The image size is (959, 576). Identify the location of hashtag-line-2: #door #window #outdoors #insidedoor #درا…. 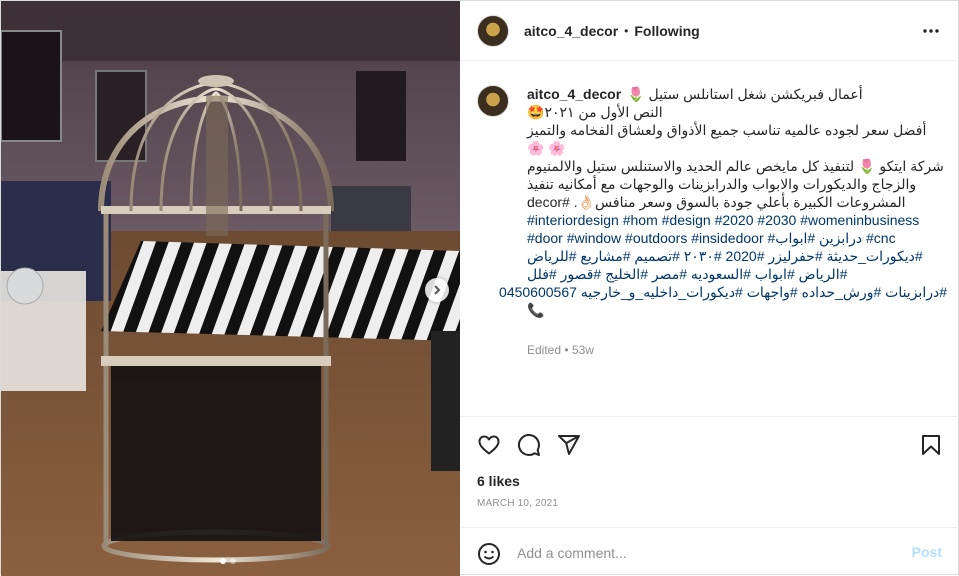
(737, 238).